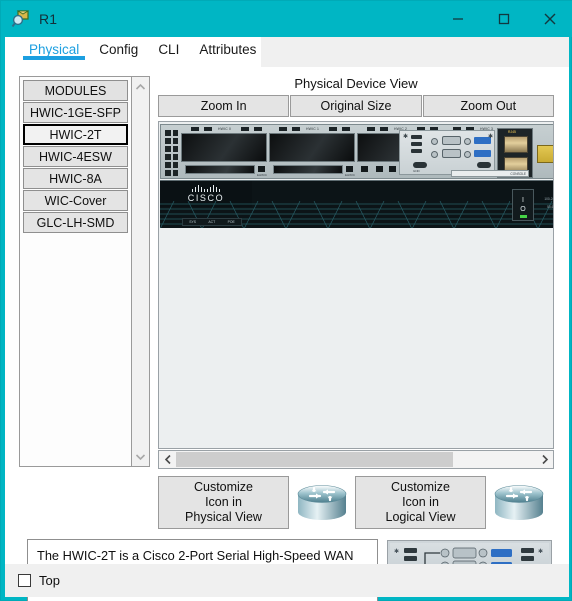 Image resolution: width=572 pixels, height=601 pixels. I want to click on psu-rating-label: 100-240V~3.0 A50-60 Hz, so click(549, 203).